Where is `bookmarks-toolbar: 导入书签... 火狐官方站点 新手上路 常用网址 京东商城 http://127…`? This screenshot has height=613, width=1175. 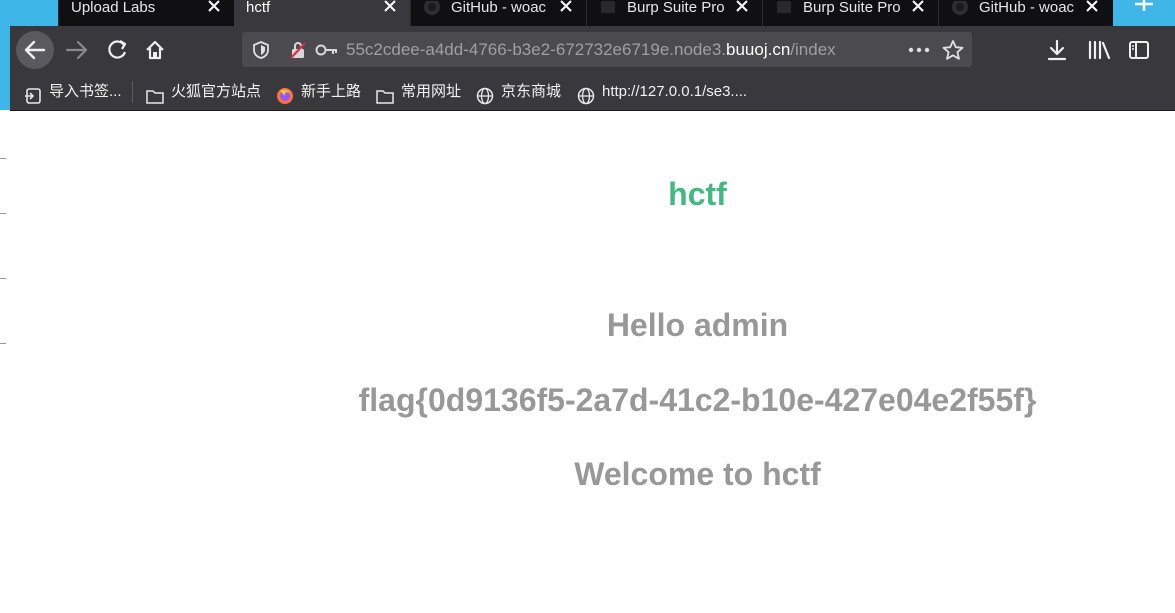 bookmarks-toolbar: 导入书签... 火狐官方站点 新手上路 常用网址 京东商城 http://127… is located at coordinates (592, 92).